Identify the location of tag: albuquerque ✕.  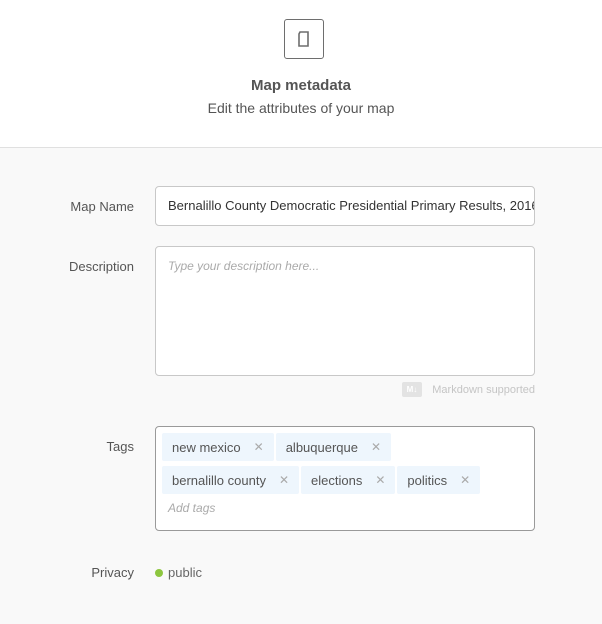
(333, 447).